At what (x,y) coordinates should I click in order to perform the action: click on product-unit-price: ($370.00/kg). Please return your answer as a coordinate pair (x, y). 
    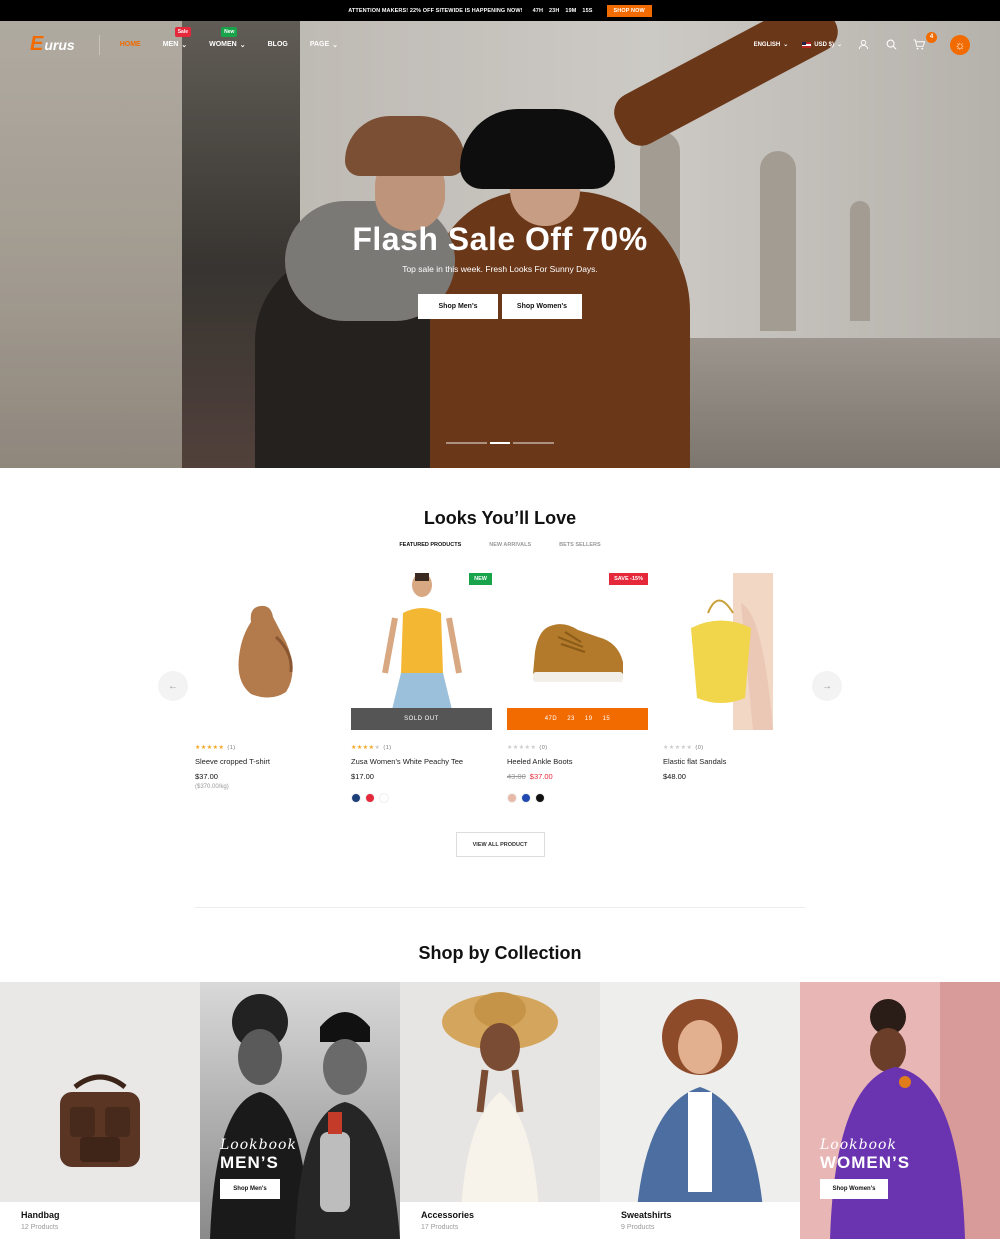
    Looking at the image, I should click on (212, 787).